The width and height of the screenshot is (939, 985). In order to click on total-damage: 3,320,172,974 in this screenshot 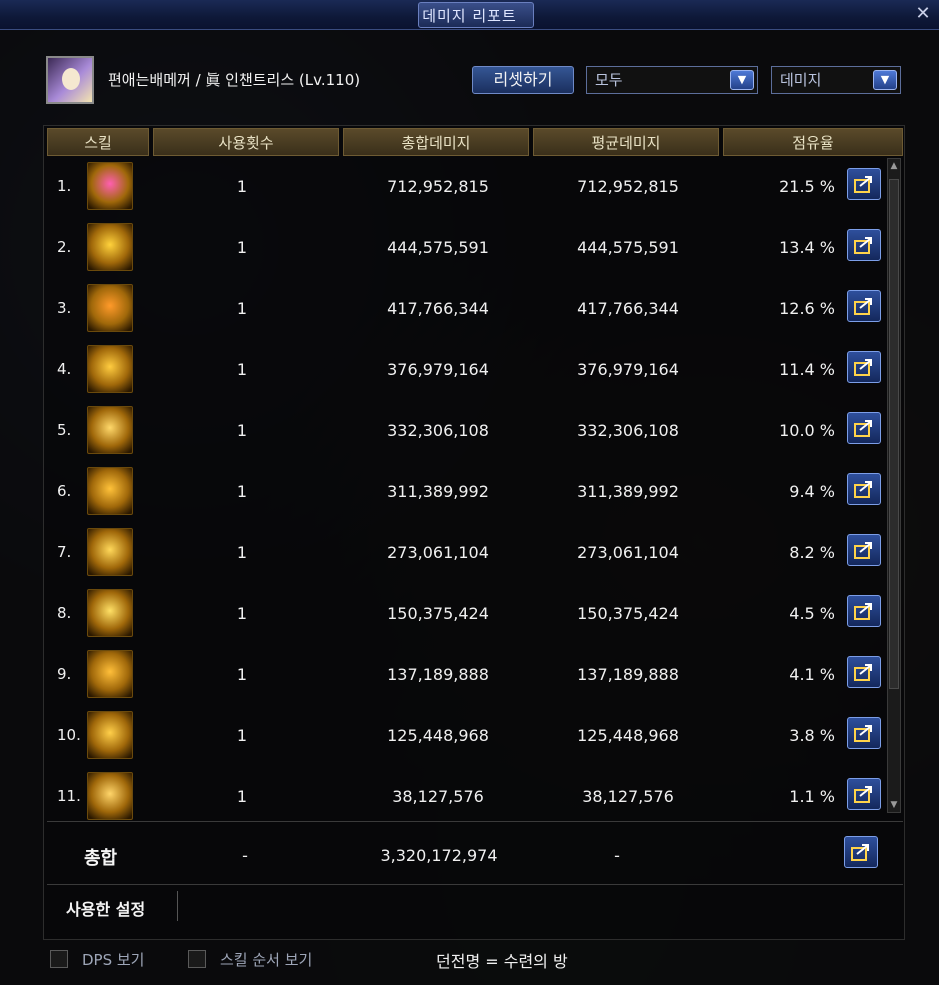, I will do `click(439, 855)`.